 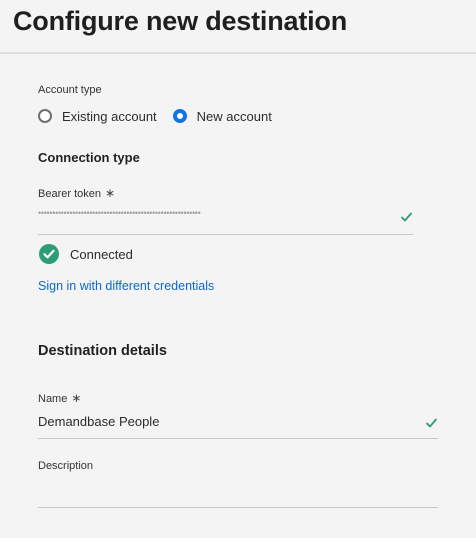 I want to click on connection-status: Connected, so click(x=86, y=254).